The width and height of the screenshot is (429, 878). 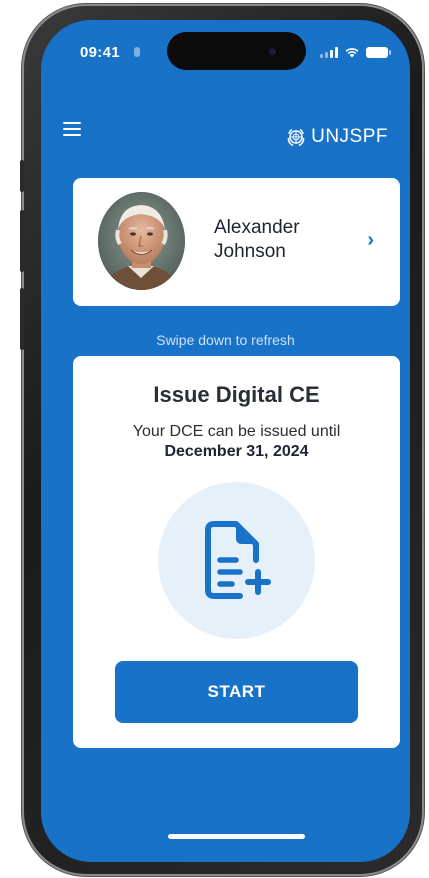 I want to click on profile-first-name: Alexander, so click(x=257, y=227).